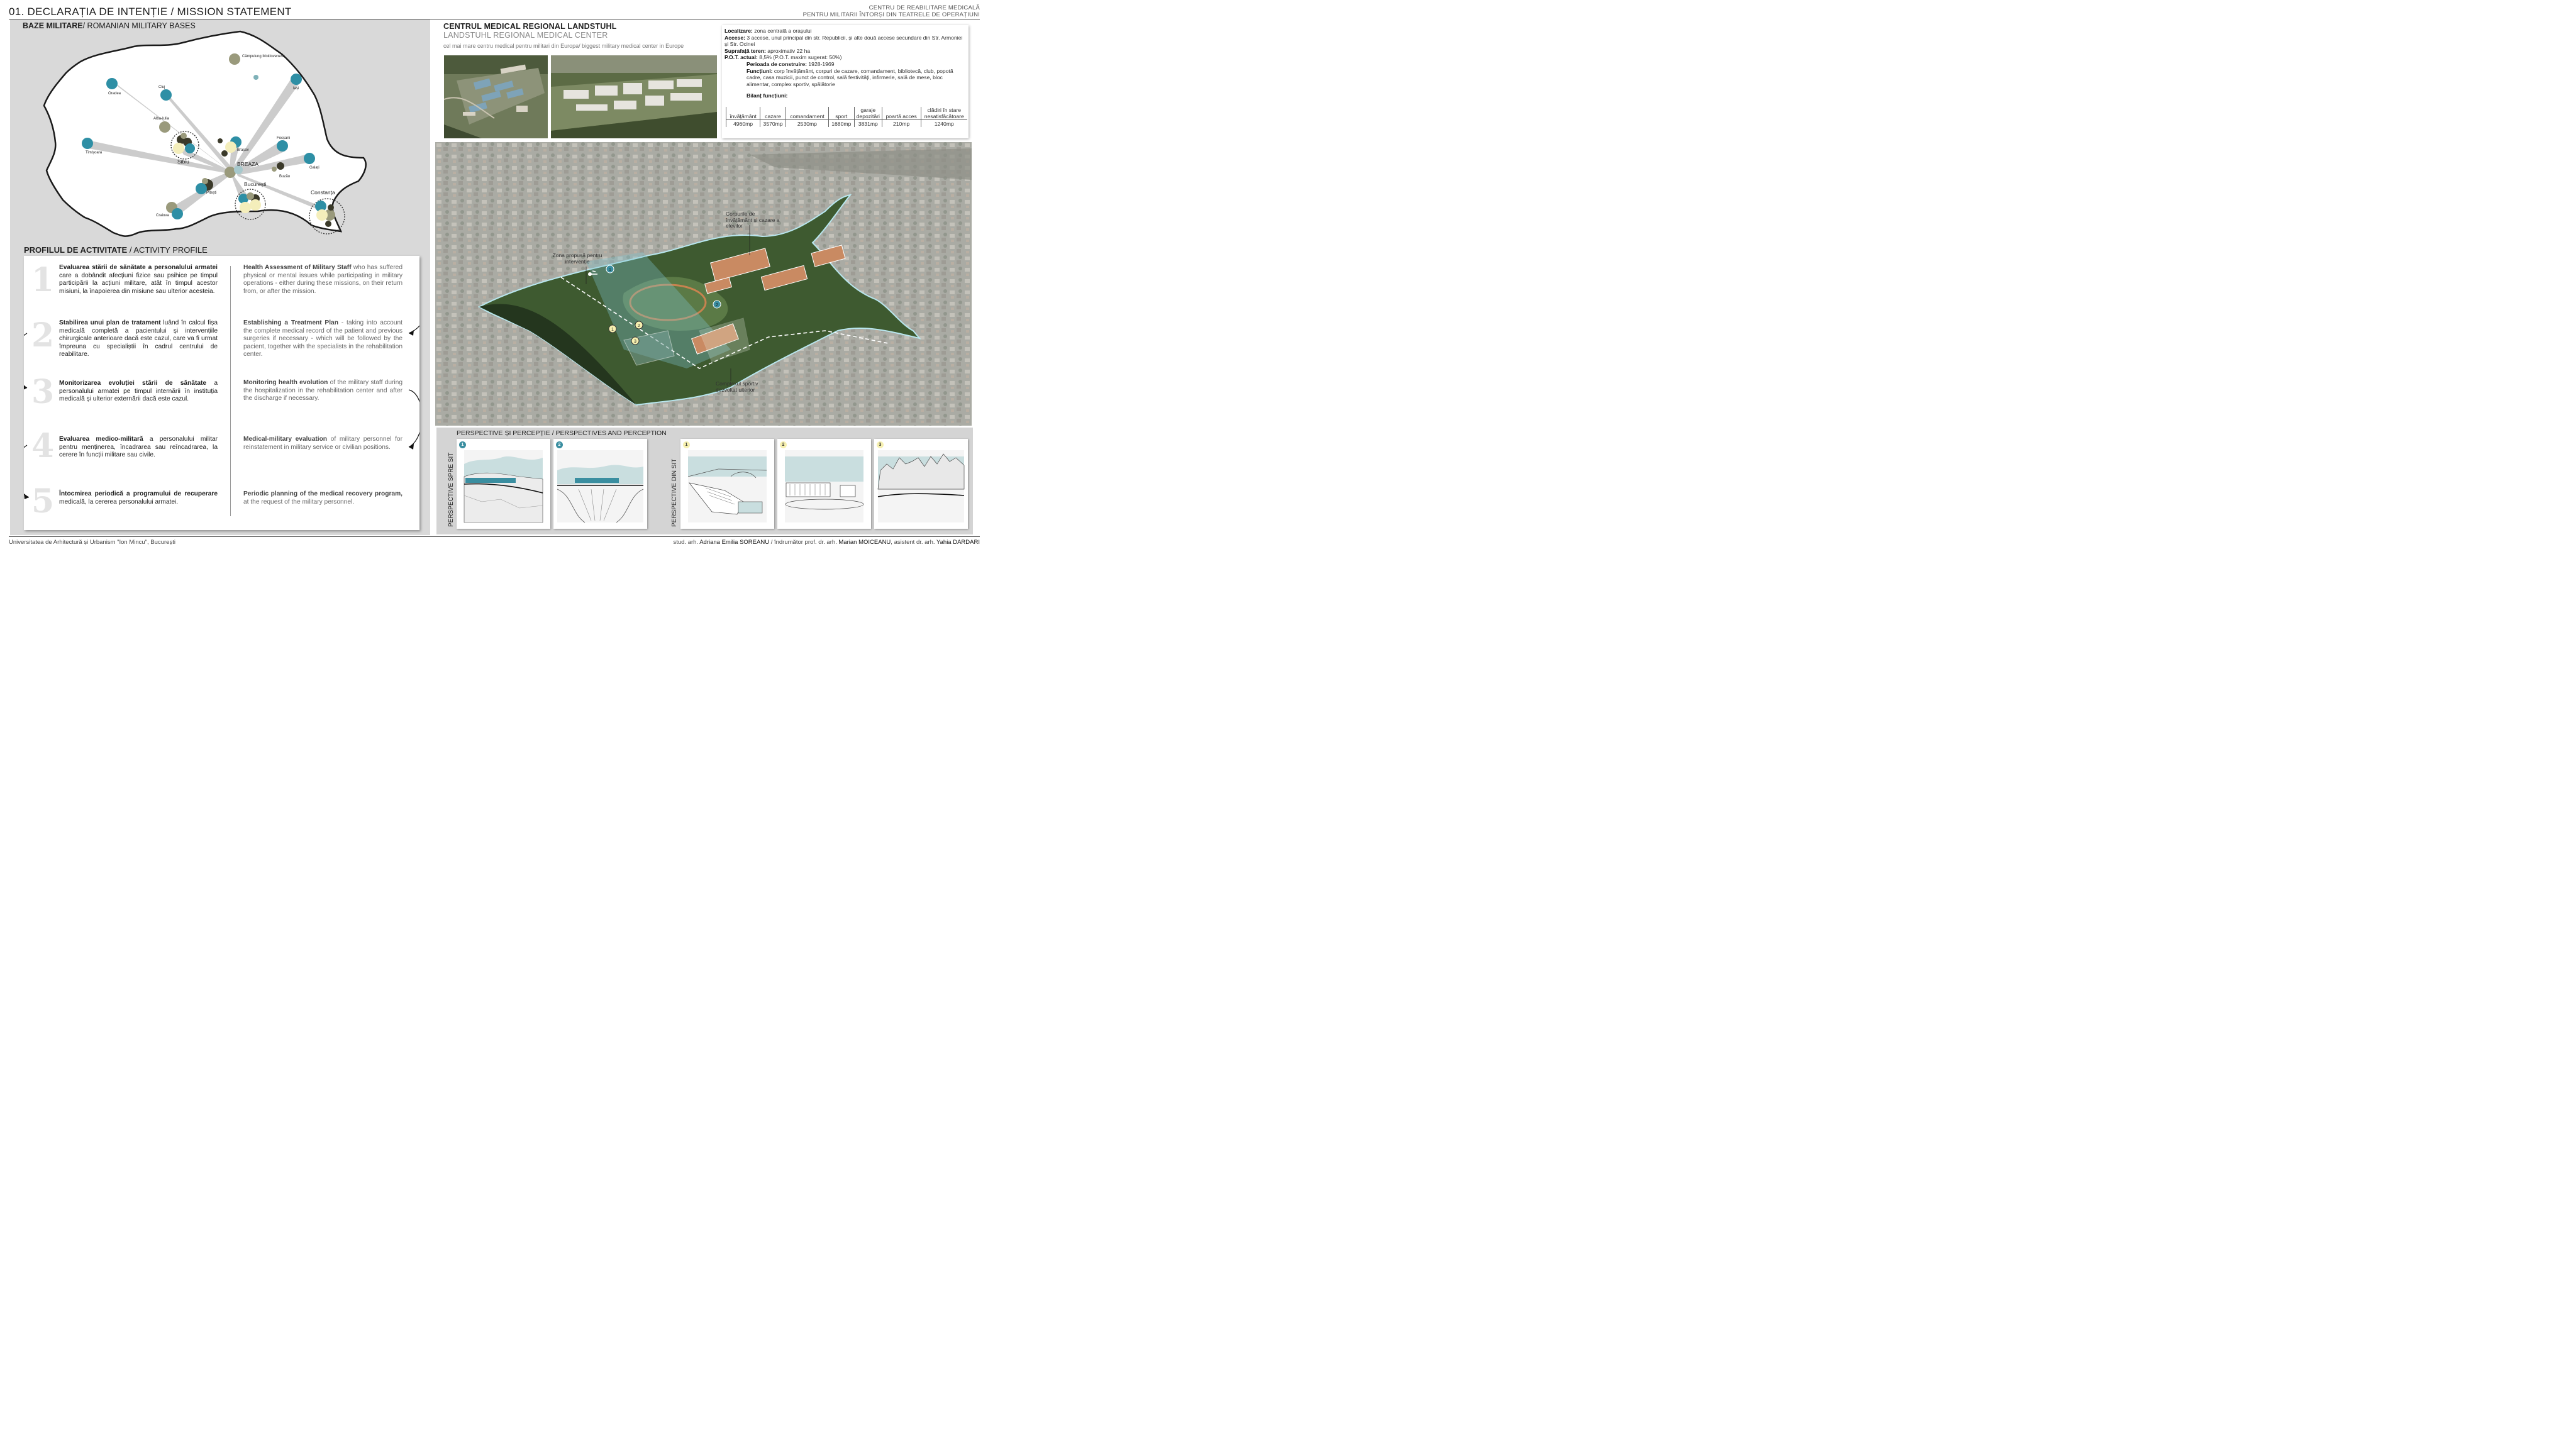  I want to click on item-number: 1, so click(43, 280).